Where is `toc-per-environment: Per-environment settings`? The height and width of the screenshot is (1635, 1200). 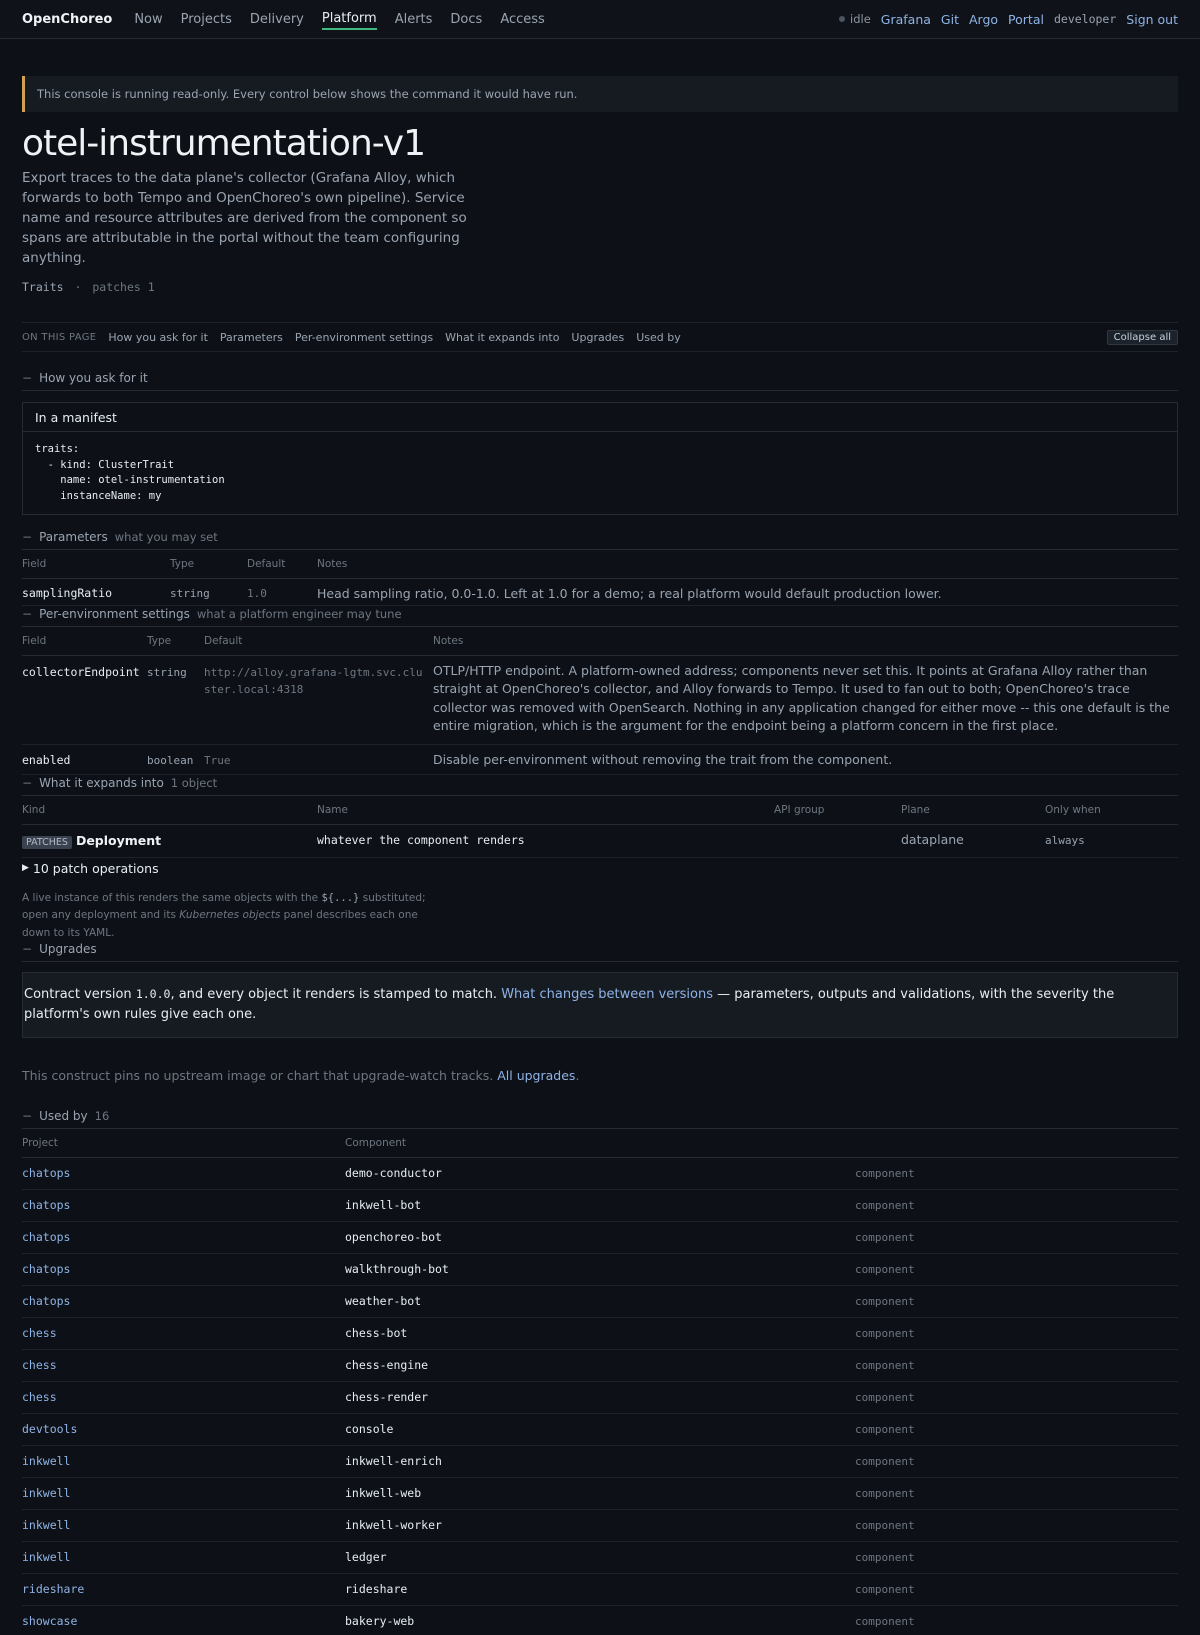 toc-per-environment: Per-environment settings is located at coordinates (364, 337).